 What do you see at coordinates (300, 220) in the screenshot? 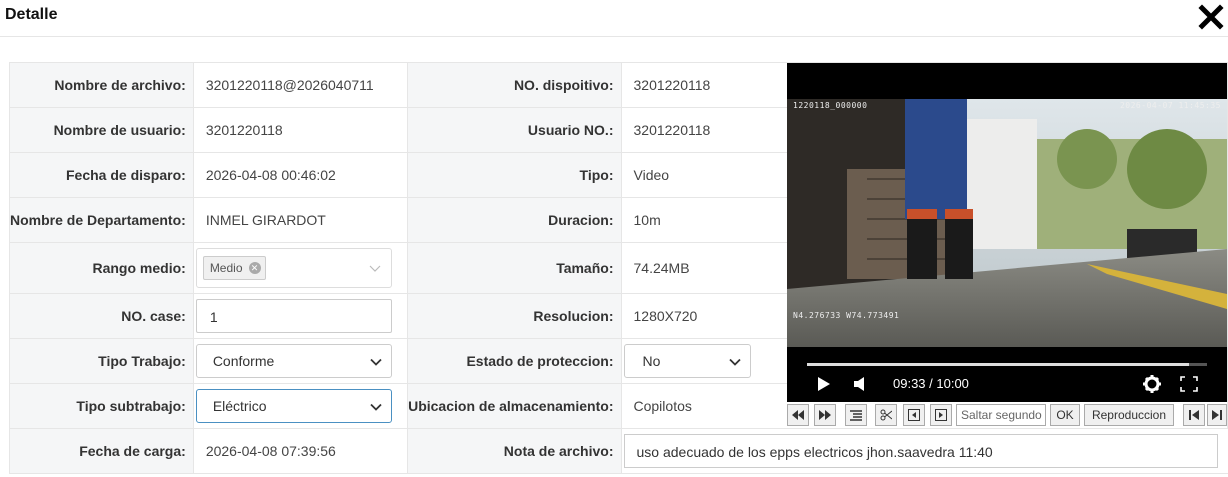
I see `value-department: INMEL GIRARDOT` at bounding box center [300, 220].